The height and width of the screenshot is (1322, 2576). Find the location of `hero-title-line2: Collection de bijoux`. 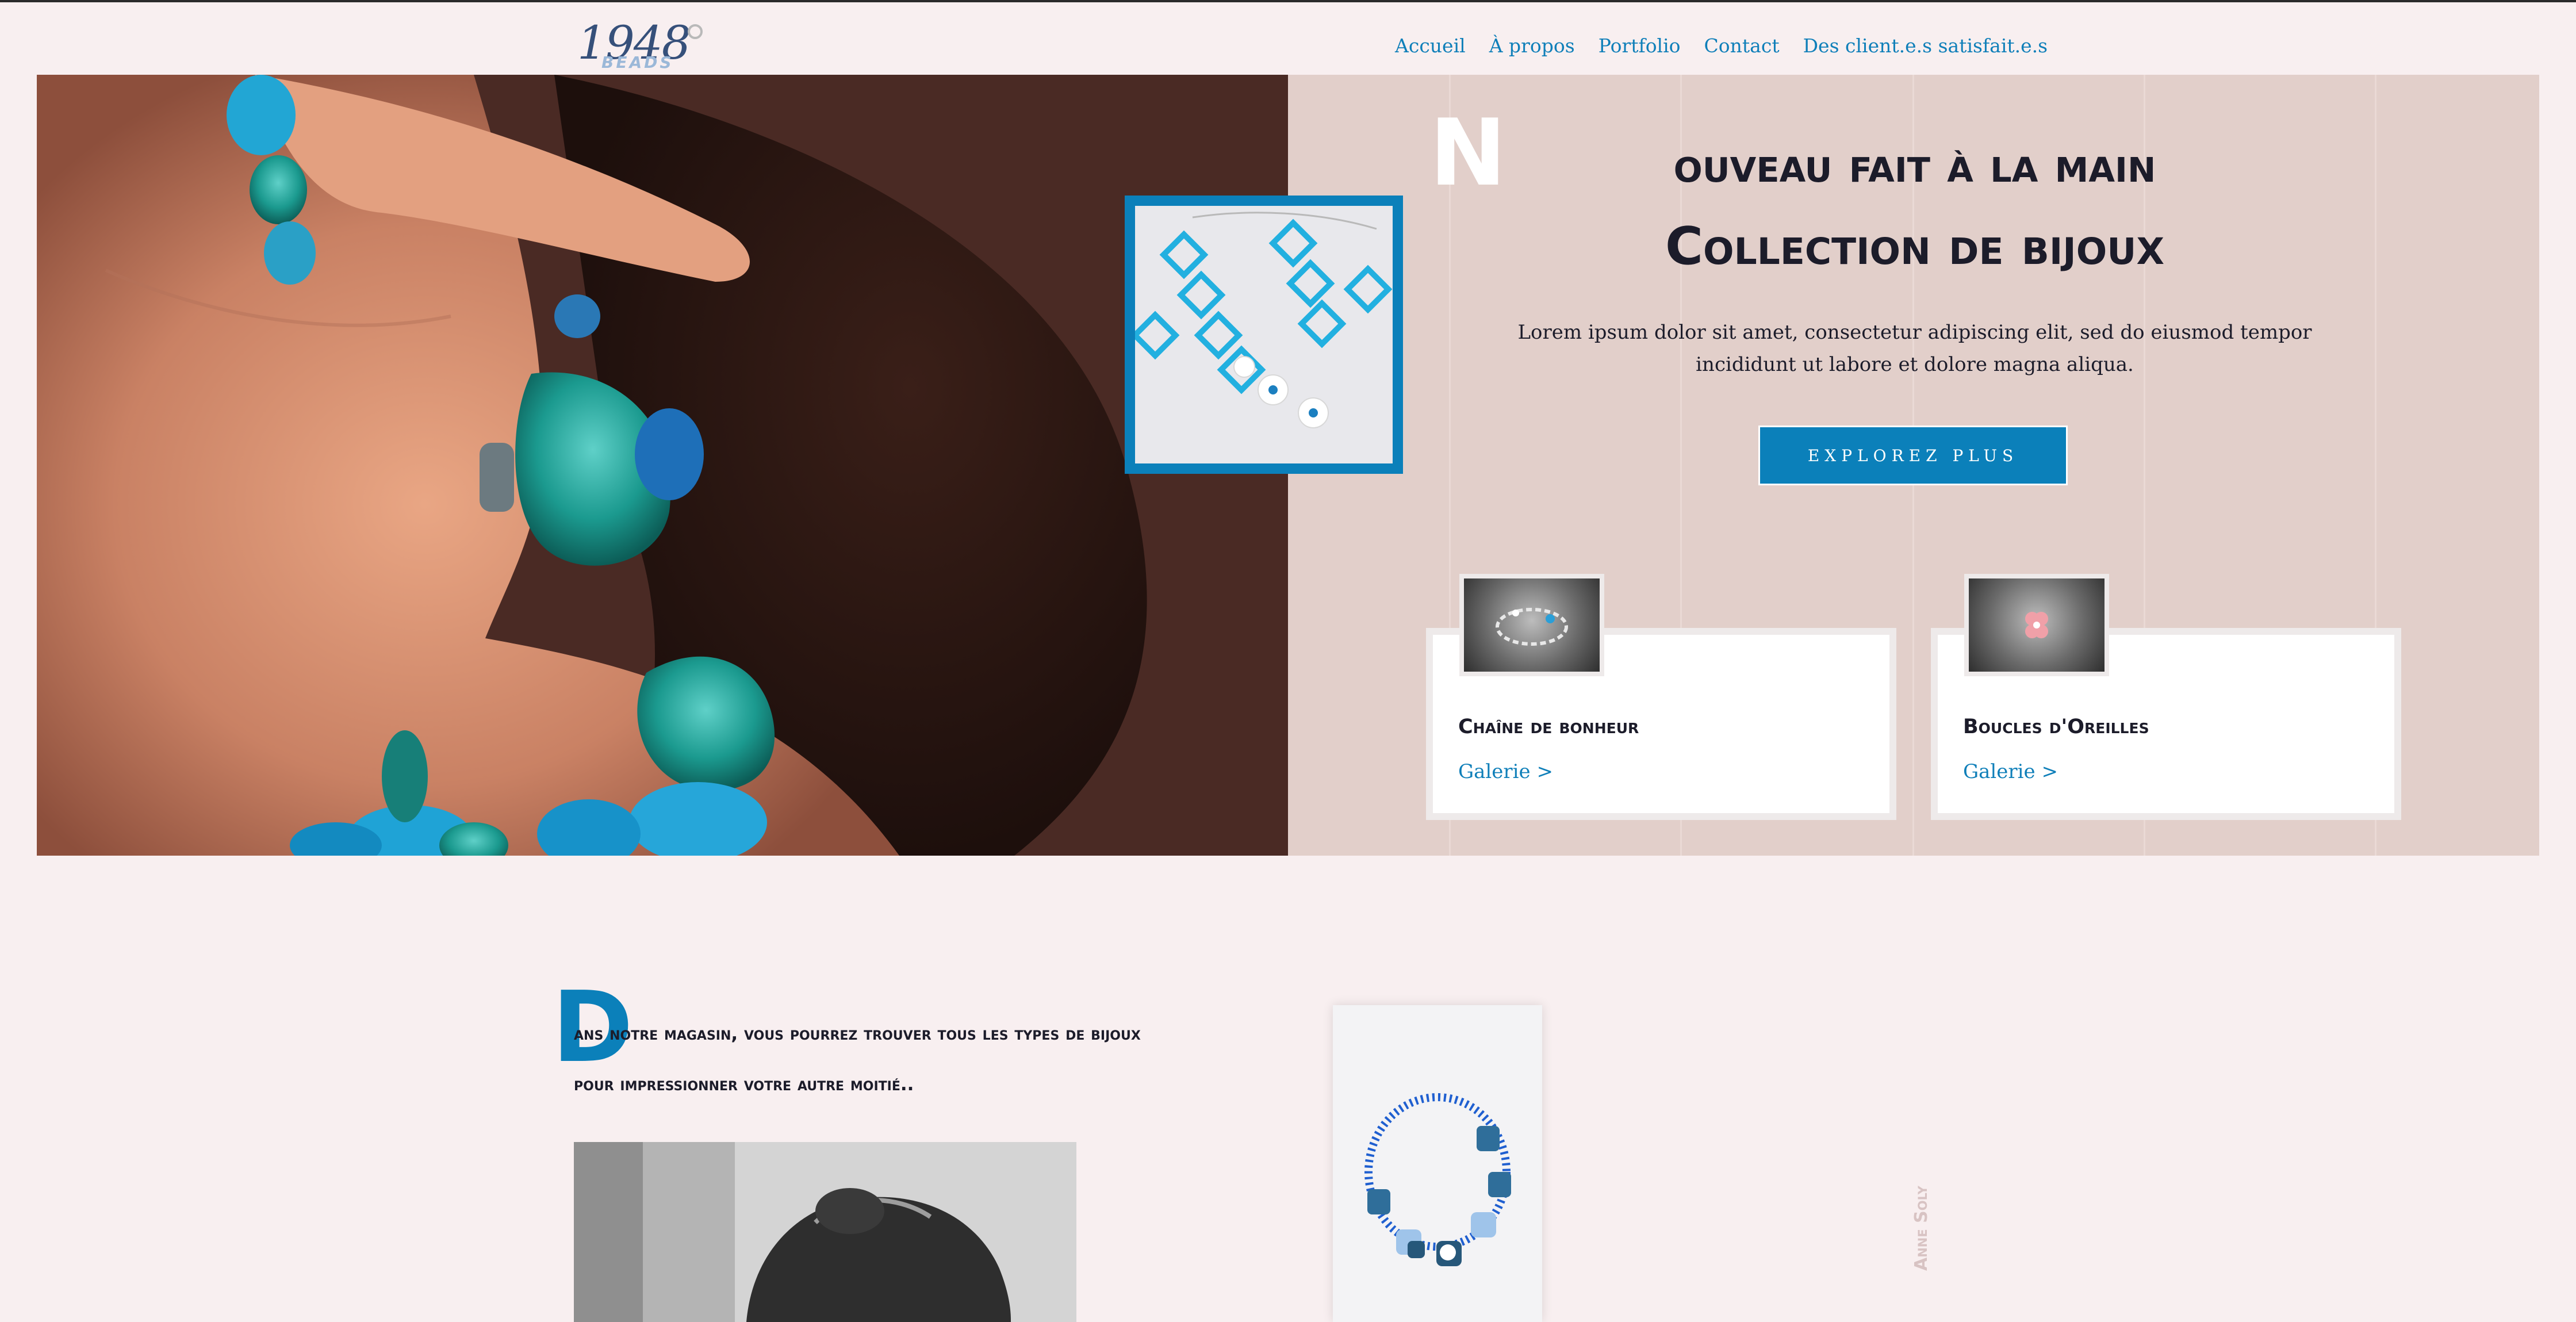

hero-title-line2: Collection de bijoux is located at coordinates (1915, 246).